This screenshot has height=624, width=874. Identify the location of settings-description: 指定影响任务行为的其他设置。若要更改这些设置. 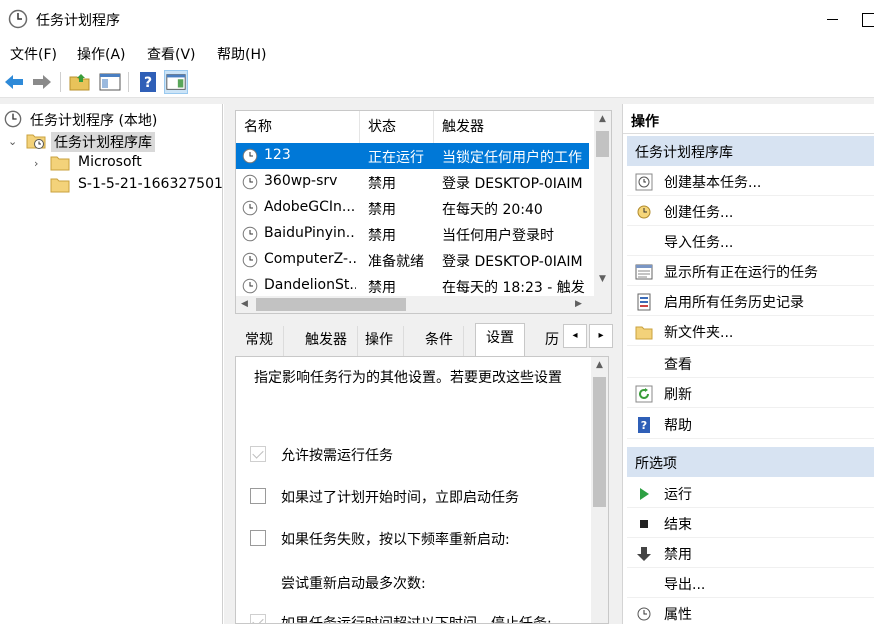
(408, 378).